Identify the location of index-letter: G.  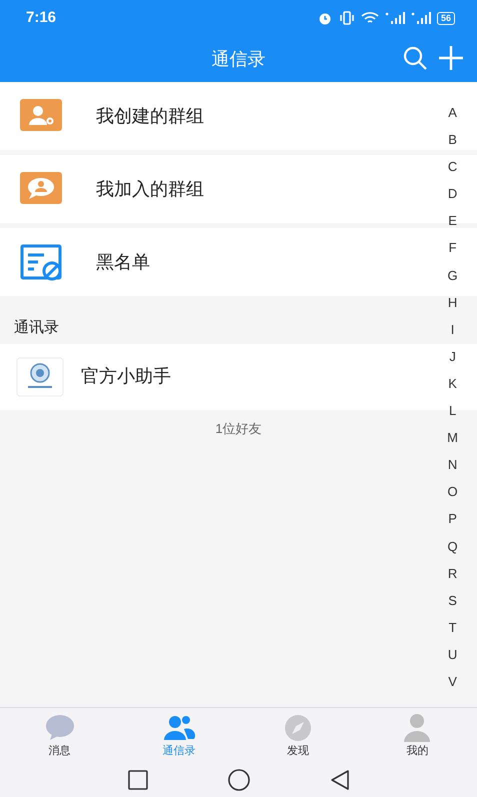
(452, 280).